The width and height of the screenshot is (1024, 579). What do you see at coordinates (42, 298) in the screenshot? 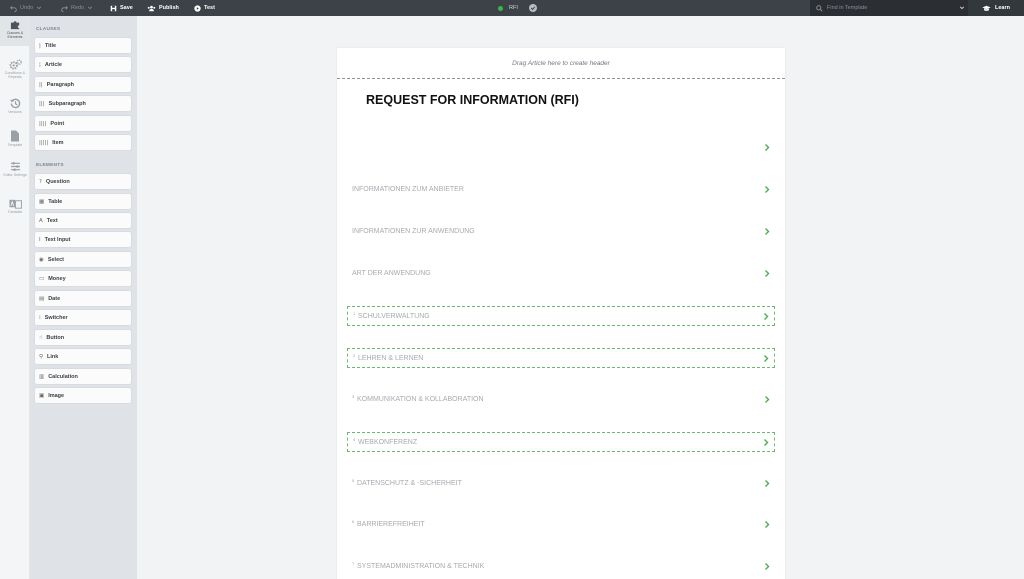
I see `calendar-icon: ▤` at bounding box center [42, 298].